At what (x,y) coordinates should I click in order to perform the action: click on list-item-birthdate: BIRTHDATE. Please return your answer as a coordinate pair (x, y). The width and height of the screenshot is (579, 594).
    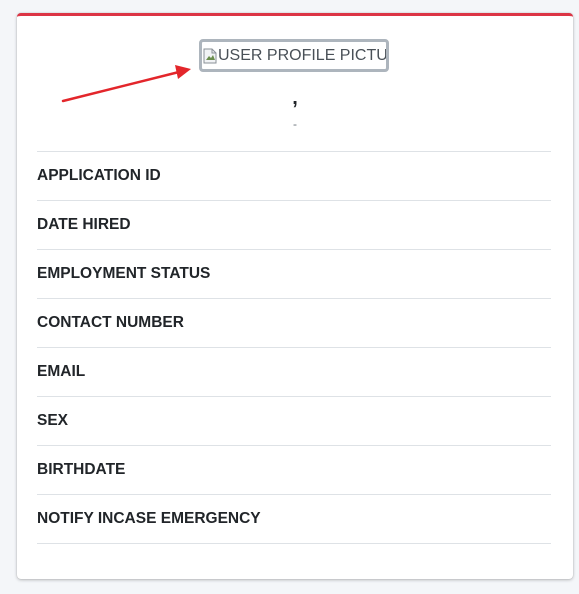
    Looking at the image, I should click on (294, 470).